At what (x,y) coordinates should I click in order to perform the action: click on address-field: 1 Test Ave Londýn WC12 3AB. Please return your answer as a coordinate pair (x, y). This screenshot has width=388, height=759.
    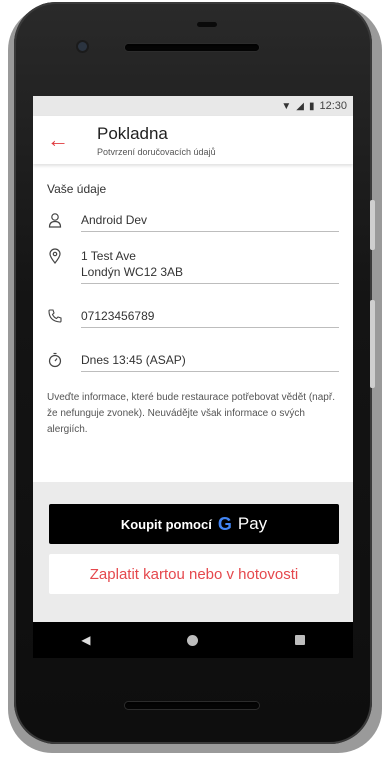
    Looking at the image, I should click on (193, 266).